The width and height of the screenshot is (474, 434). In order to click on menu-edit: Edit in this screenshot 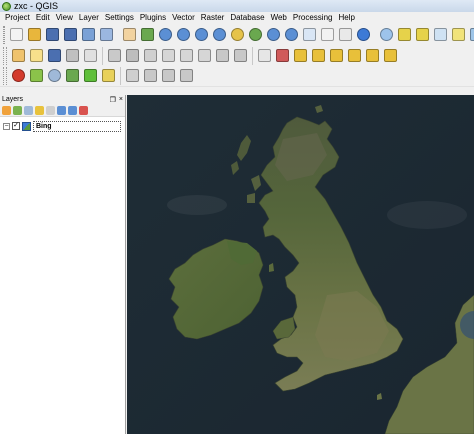, I will do `click(43, 17)`.